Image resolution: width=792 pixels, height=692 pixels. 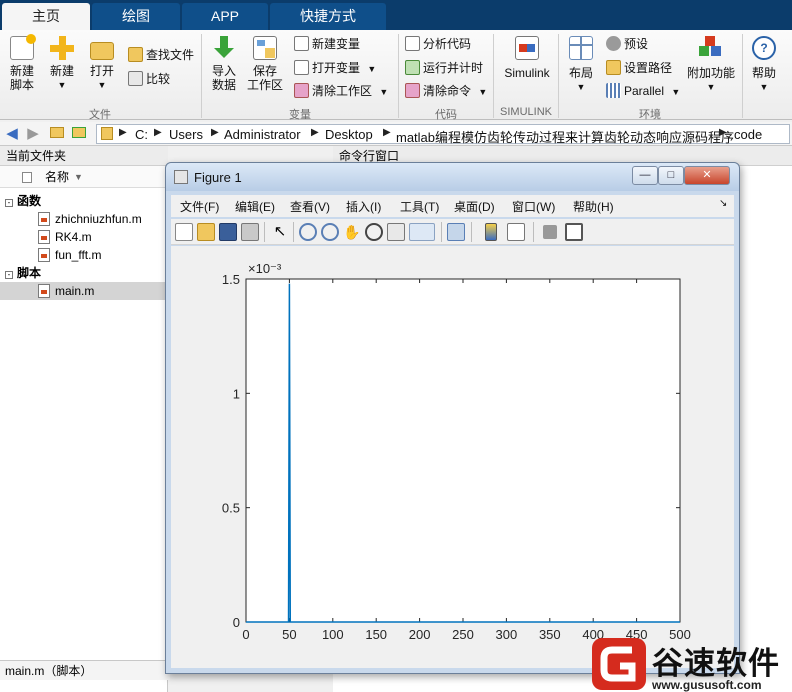 I want to click on add-ons-label: 附加功能, so click(x=710, y=73).